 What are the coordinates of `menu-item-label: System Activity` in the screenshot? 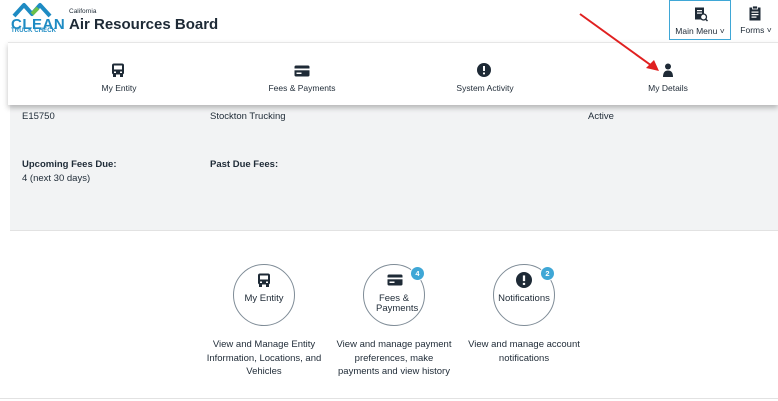 It's located at (485, 88).